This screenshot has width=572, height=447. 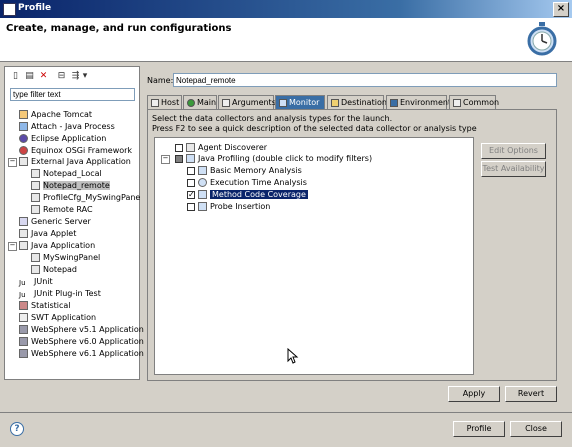 I want to click on close-button: Close, so click(x=536, y=429).